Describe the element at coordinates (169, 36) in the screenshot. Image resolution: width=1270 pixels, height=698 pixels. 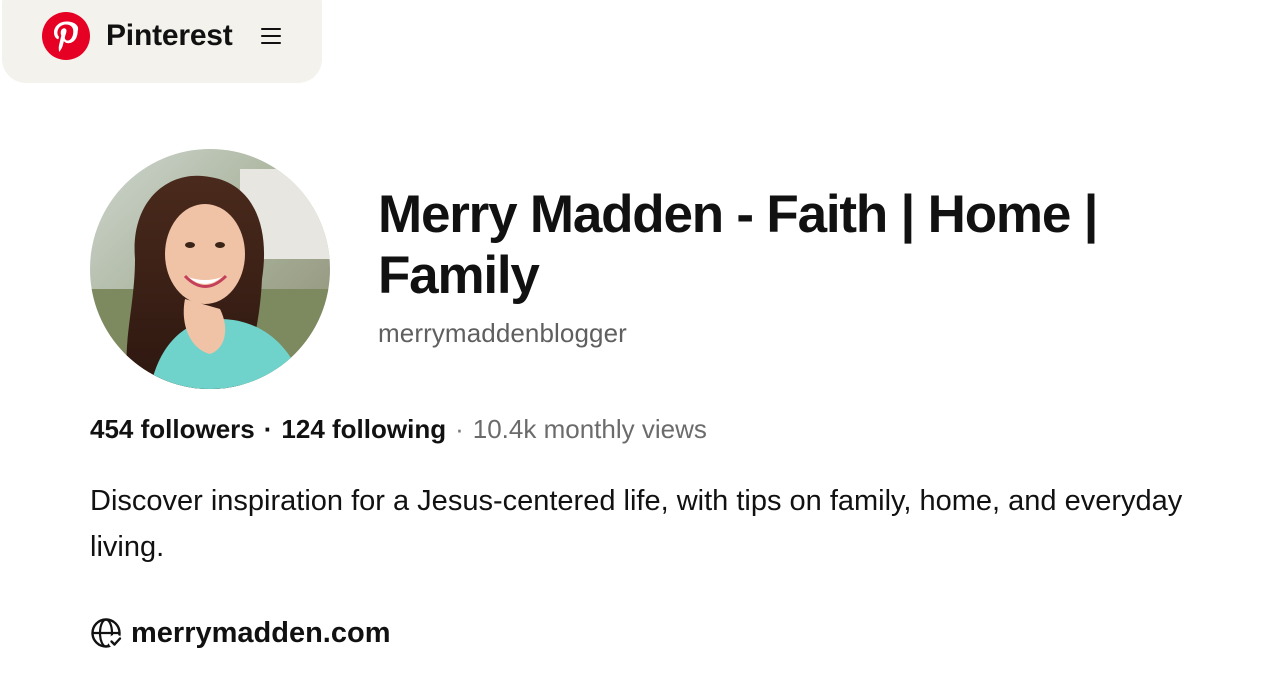
I see `brand-name: Pinterest` at that location.